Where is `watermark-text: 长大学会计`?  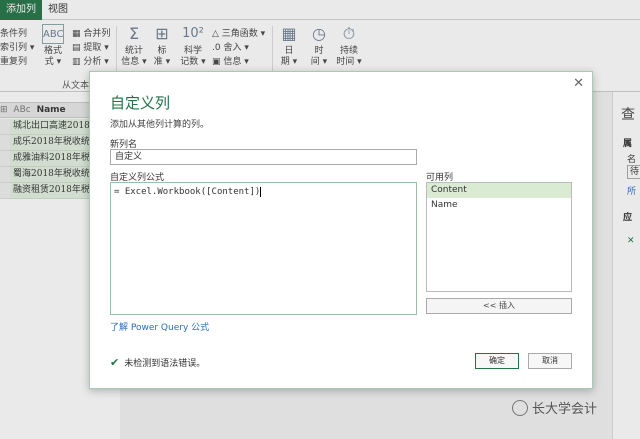
watermark-text: 长大学会计 is located at coordinates (565, 409).